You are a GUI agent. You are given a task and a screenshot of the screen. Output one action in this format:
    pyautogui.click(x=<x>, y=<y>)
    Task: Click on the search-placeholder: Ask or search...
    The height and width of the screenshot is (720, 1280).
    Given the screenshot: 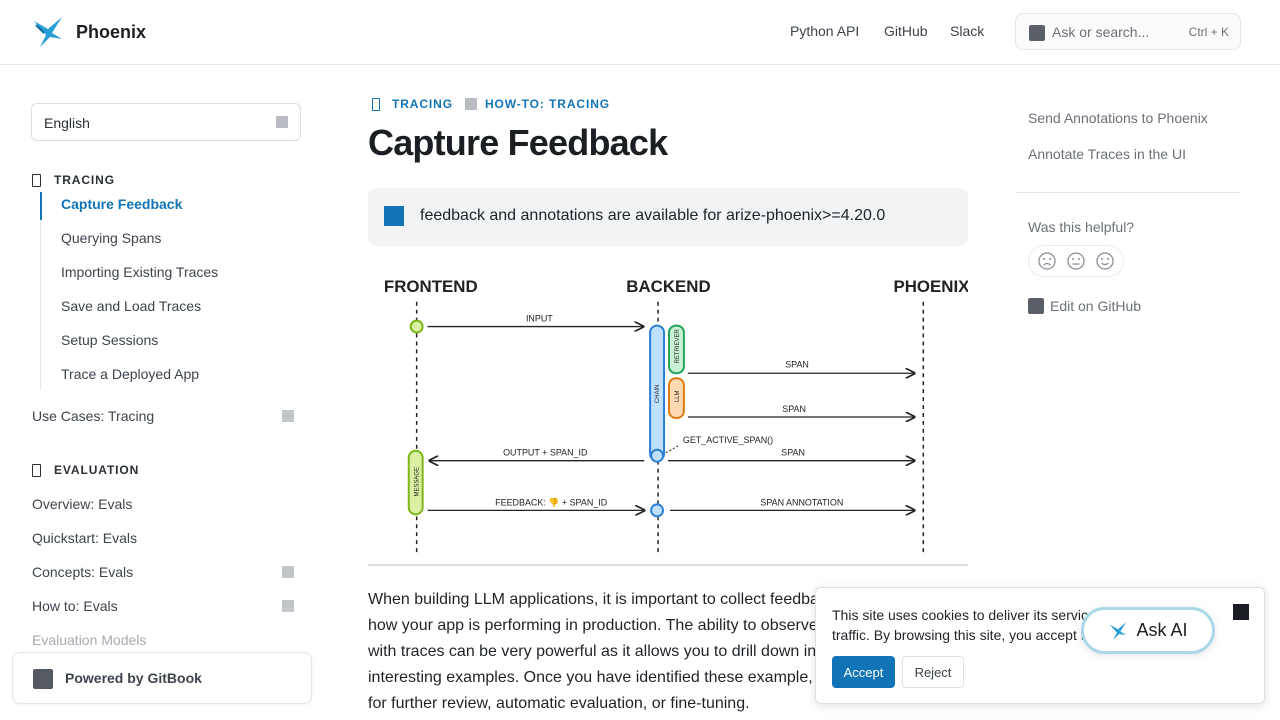 What is the action you would take?
    pyautogui.click(x=1101, y=32)
    